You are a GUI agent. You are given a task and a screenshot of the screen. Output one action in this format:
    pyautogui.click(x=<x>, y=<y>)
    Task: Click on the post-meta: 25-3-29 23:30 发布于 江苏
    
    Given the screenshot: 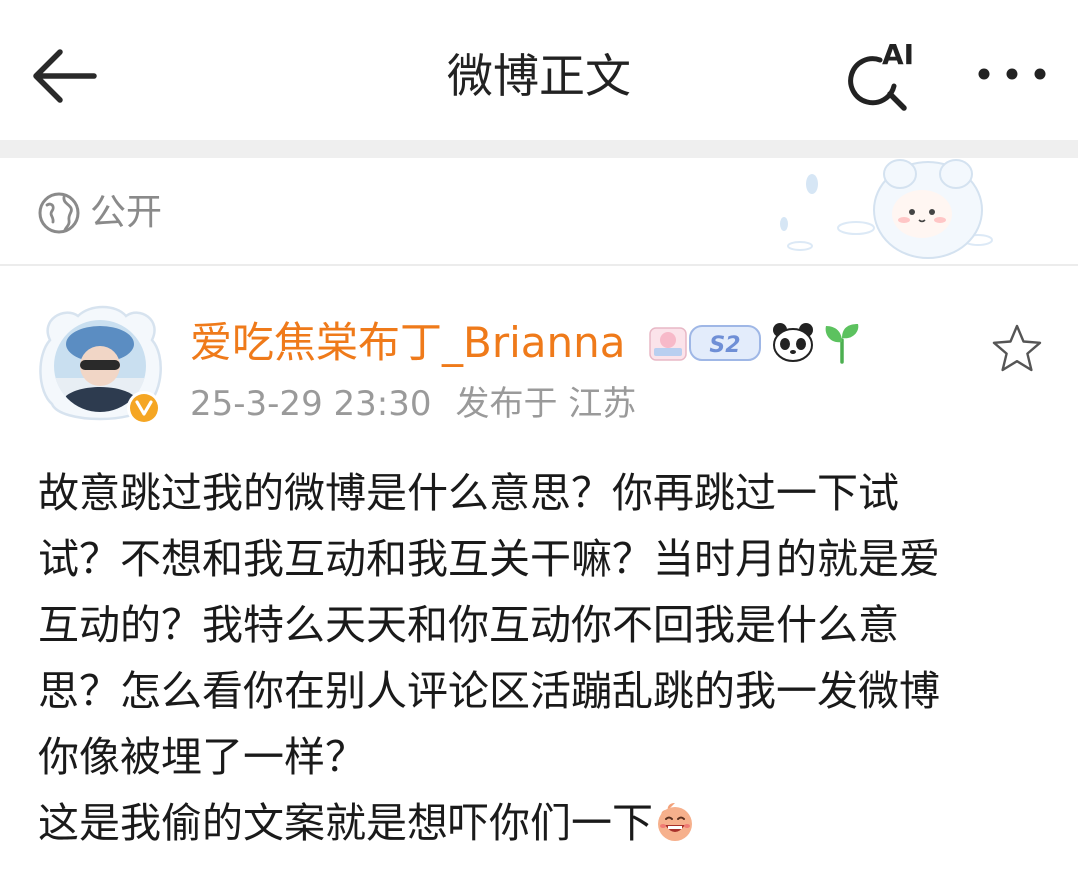 What is the action you would take?
    pyautogui.click(x=413, y=404)
    